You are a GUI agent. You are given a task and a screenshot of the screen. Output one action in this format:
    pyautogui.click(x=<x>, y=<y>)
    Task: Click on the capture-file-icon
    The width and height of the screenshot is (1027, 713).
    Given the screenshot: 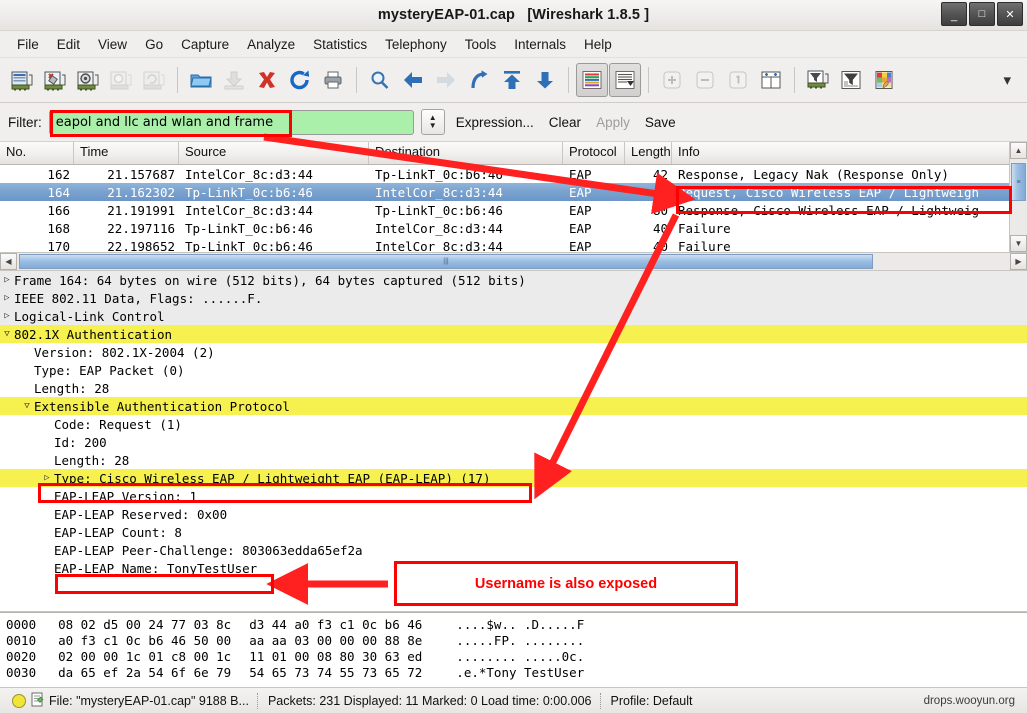 What is the action you would take?
    pyautogui.click(x=37, y=701)
    